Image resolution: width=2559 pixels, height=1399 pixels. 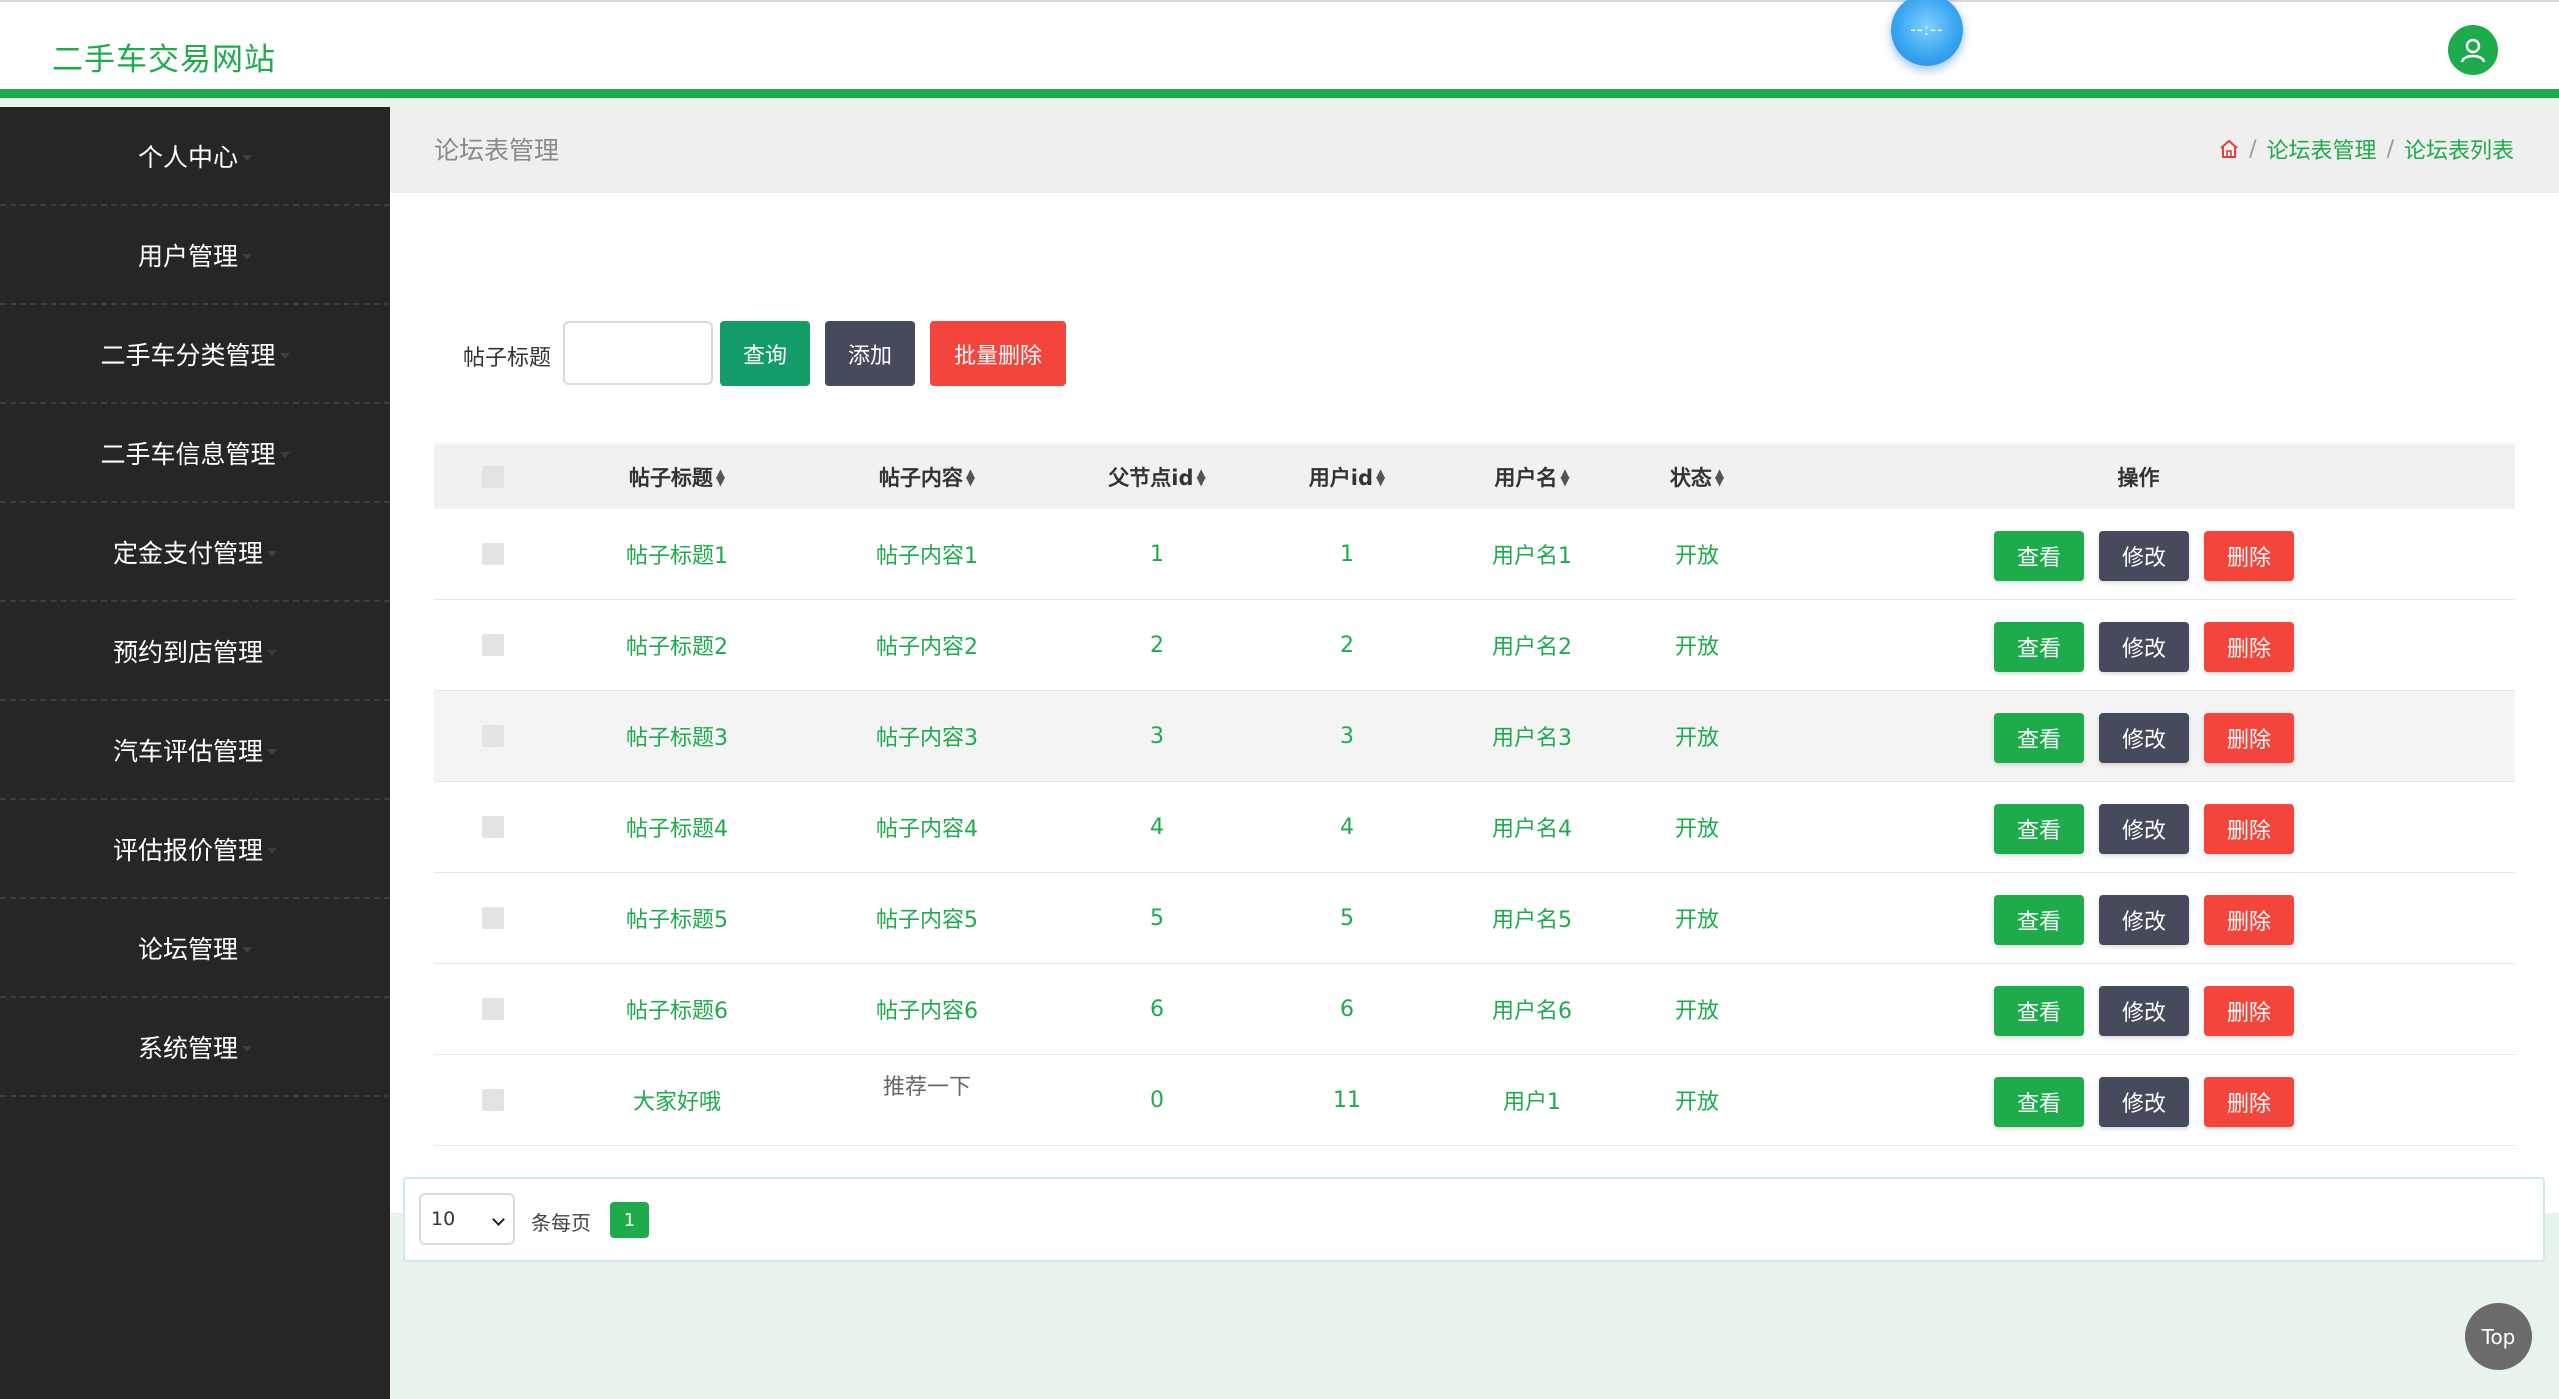 What do you see at coordinates (1157, 554) in the screenshot?
I see `cell-parent-id: 1` at bounding box center [1157, 554].